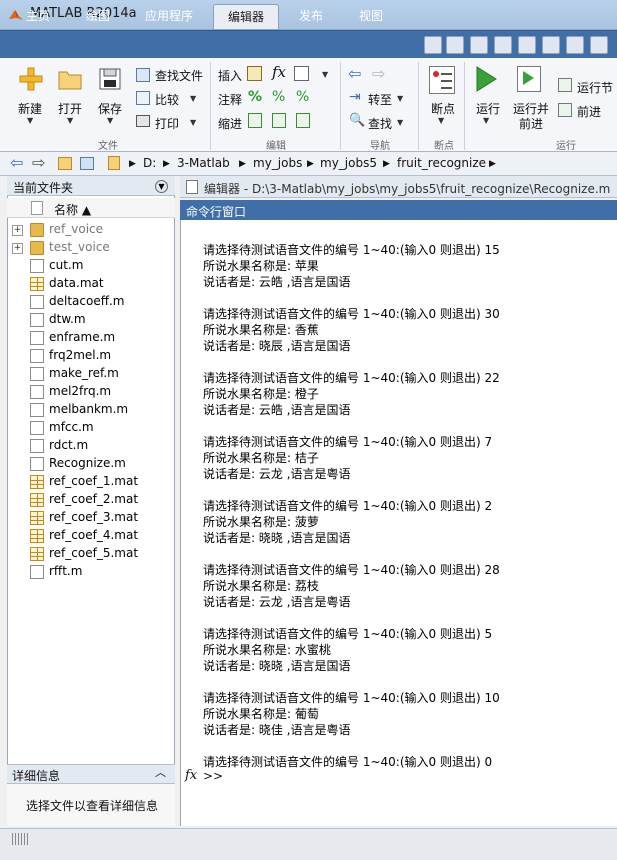  I want to click on insert-section-icon, so click(254, 73).